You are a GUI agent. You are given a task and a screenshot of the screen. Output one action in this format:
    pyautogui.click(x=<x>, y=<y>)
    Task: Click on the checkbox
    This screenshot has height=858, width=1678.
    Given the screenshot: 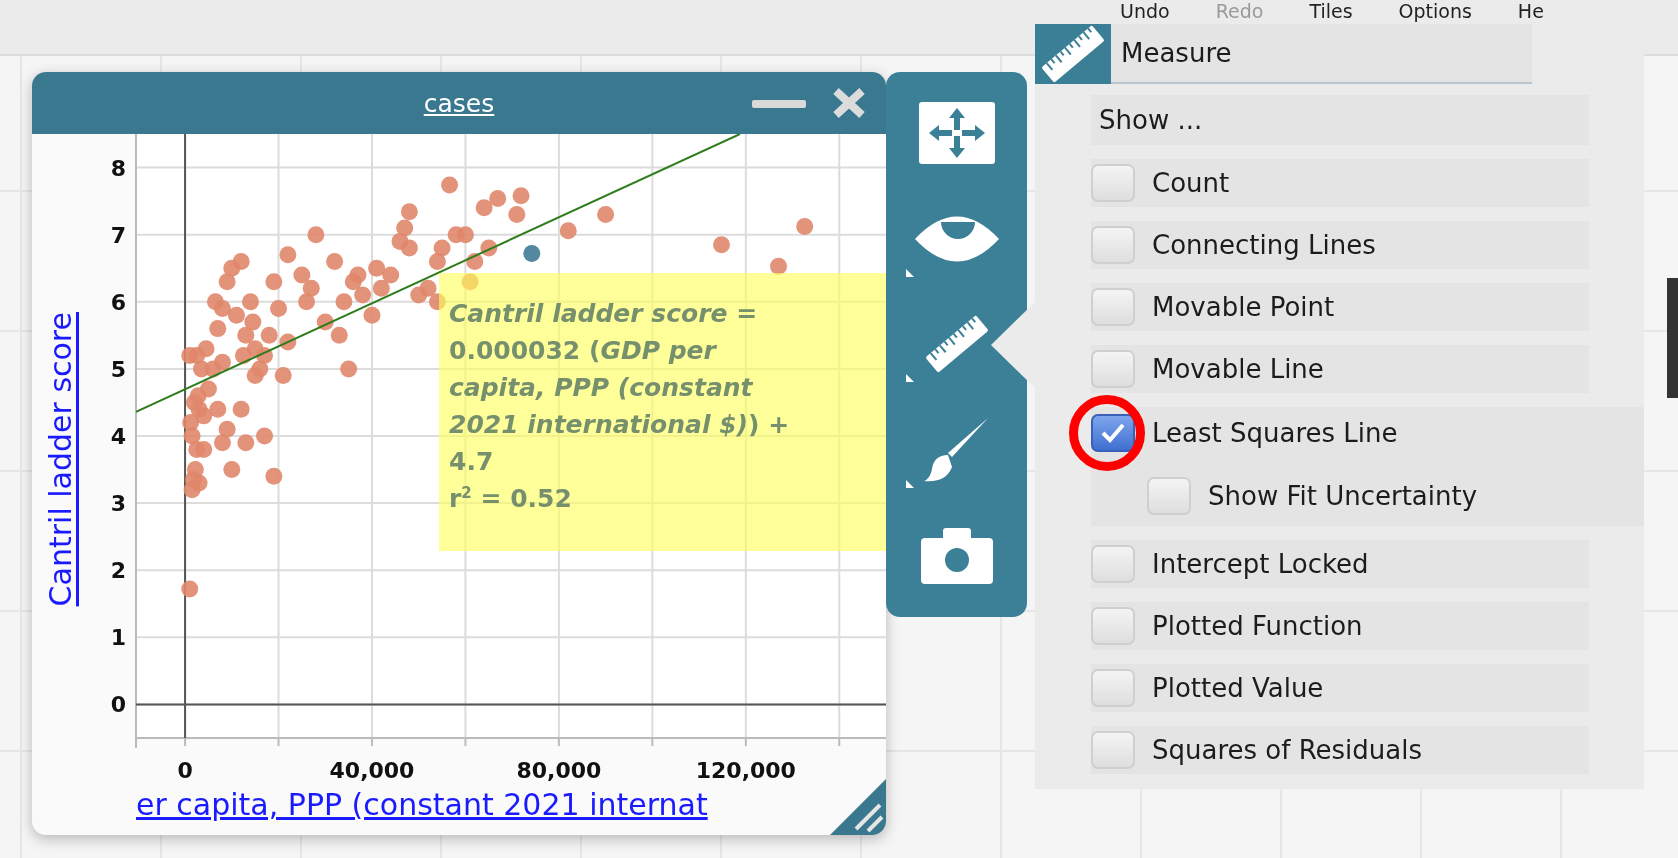 What is the action you would take?
    pyautogui.click(x=1113, y=433)
    